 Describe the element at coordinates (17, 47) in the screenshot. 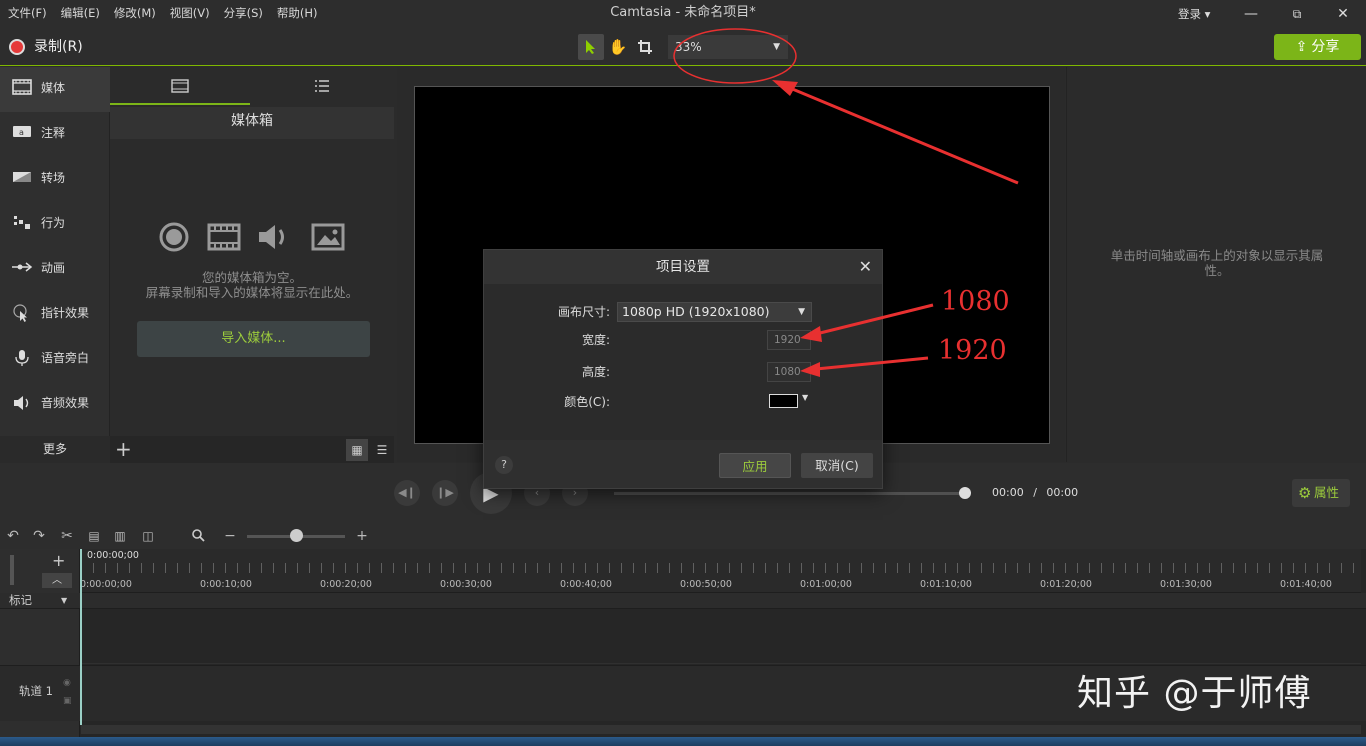

I see `record-icon` at that location.